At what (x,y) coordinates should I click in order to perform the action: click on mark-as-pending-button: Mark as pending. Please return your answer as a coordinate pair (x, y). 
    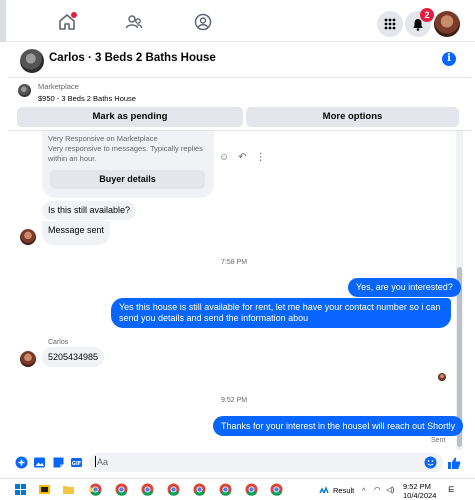
    Looking at the image, I should click on (130, 117).